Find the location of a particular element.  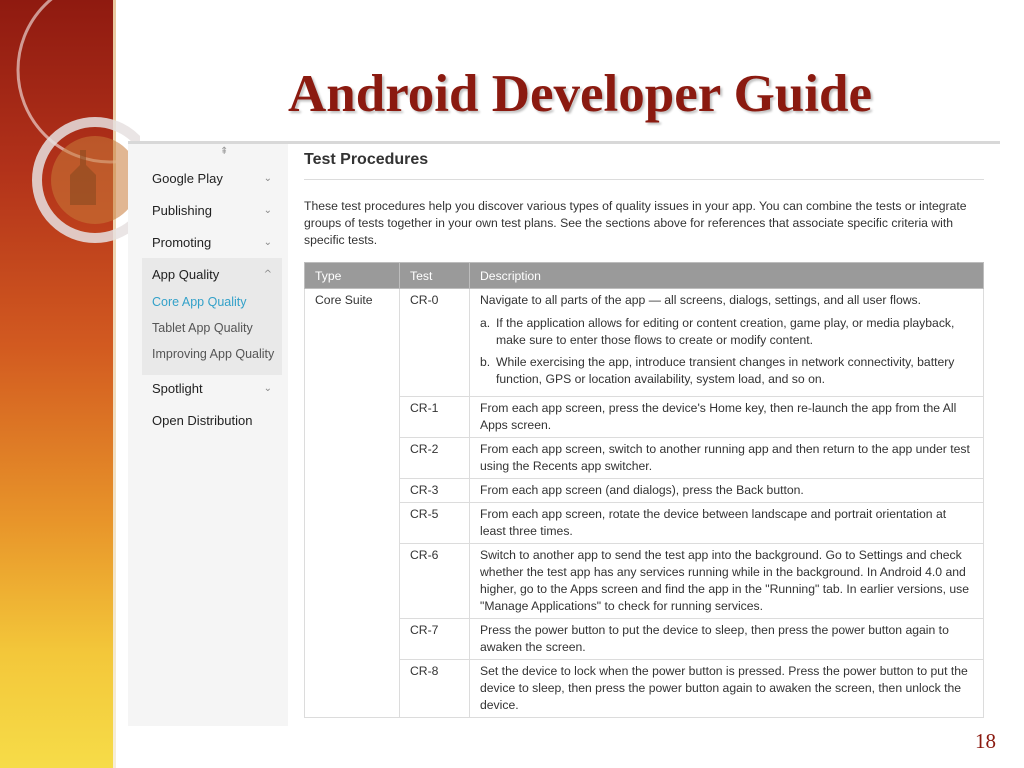

sidebar-item-label: Publishing is located at coordinates (182, 210).